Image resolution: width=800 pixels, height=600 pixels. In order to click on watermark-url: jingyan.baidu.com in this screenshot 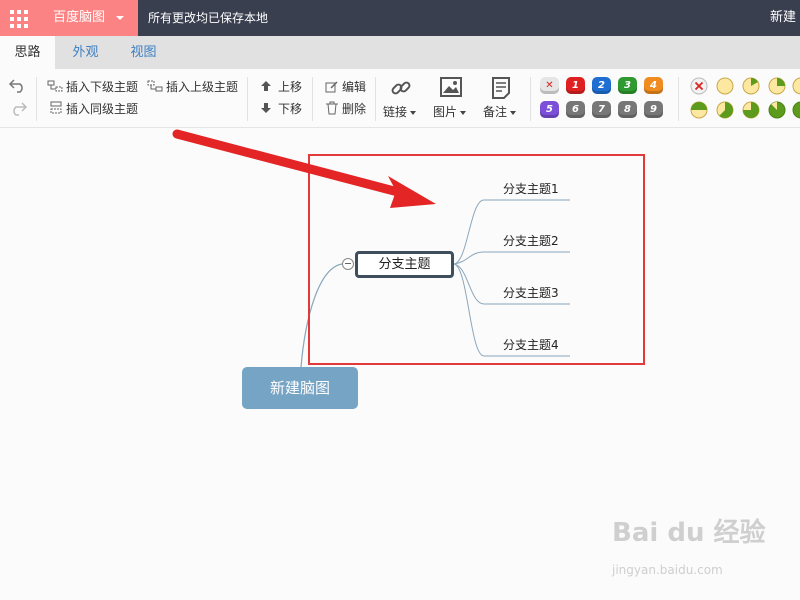, I will do `click(667, 570)`.